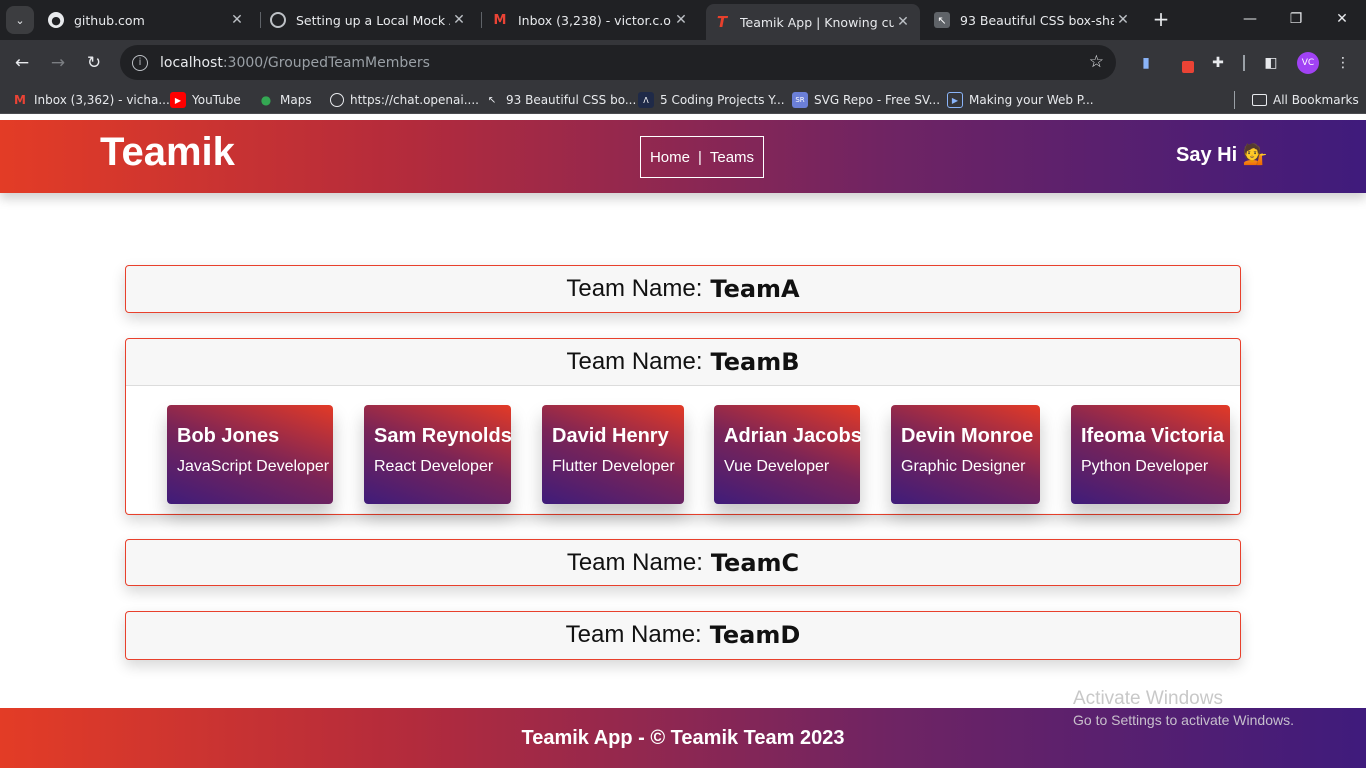 The width and height of the screenshot is (1366, 768). What do you see at coordinates (147, 20) in the screenshot?
I see `tab-github: ● github.com ✕` at bounding box center [147, 20].